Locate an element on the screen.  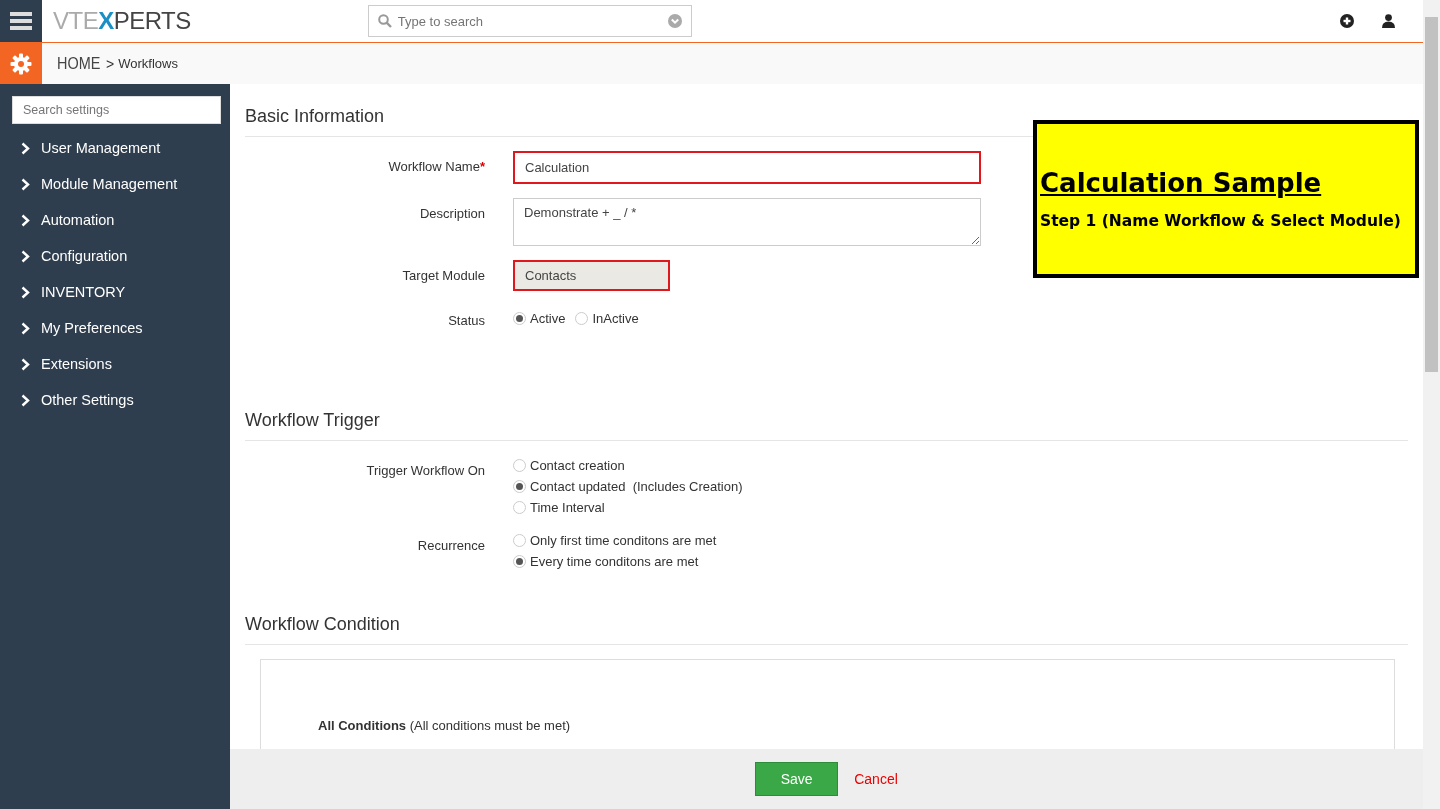
cancel-link: Cancel is located at coordinates (876, 779).